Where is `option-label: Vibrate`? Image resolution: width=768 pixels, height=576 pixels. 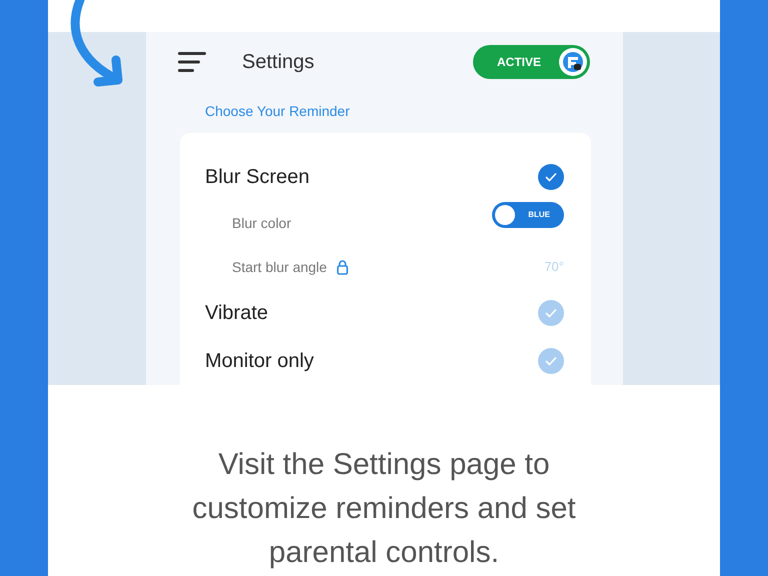
option-label: Vibrate is located at coordinates (236, 313).